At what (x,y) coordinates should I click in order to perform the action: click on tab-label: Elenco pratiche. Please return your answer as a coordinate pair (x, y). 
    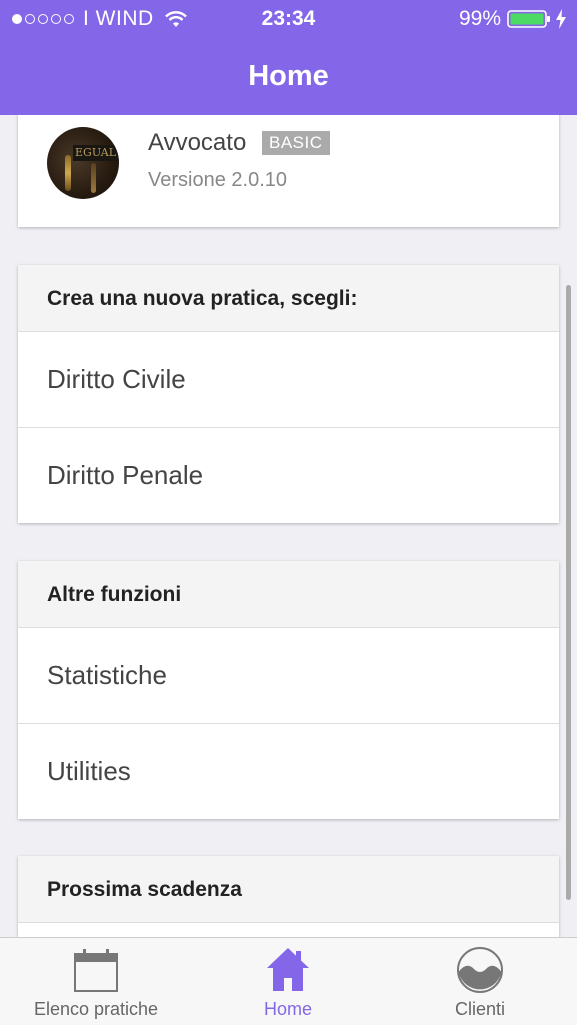
    Looking at the image, I should click on (96, 1009).